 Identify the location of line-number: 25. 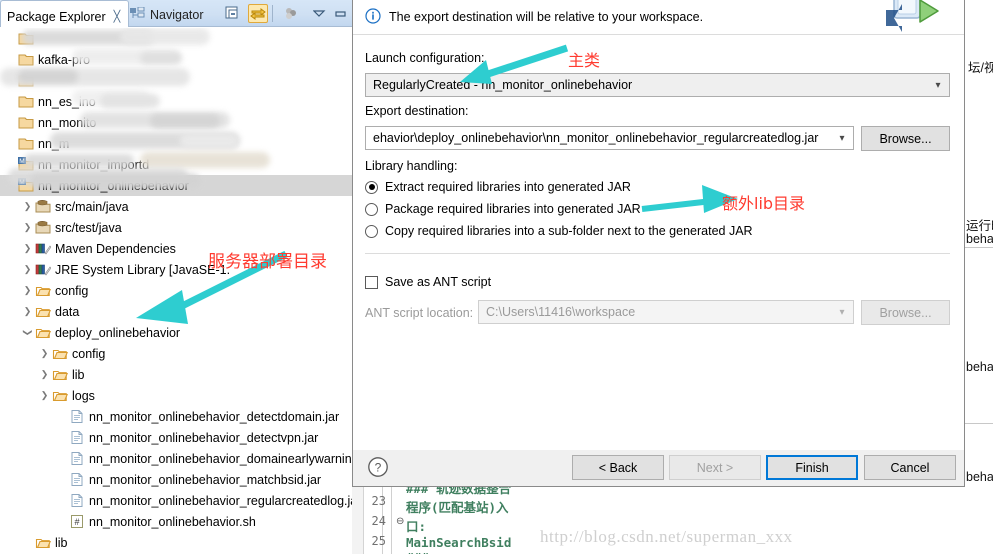
(378, 541).